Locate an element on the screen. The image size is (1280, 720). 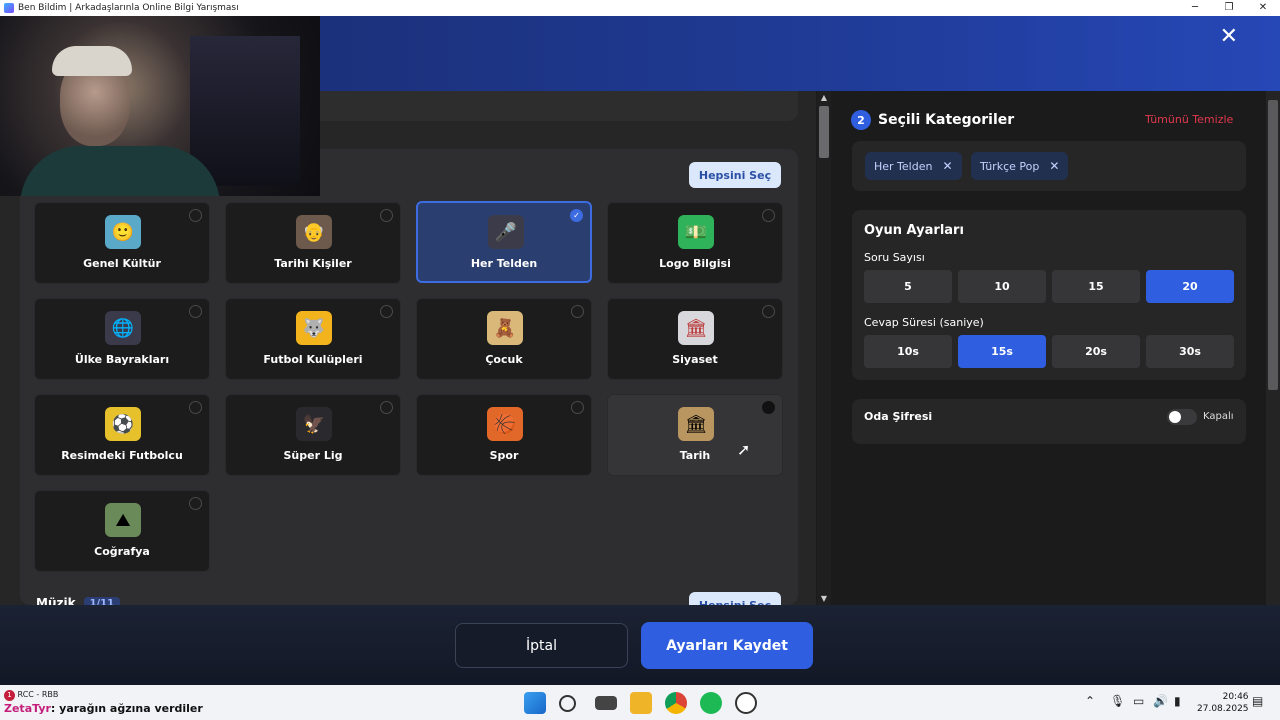
category-scrollbar-thumb is located at coordinates (824, 132).